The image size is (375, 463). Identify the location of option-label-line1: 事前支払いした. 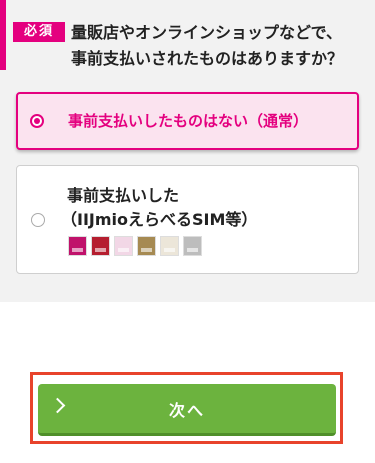
(123, 195).